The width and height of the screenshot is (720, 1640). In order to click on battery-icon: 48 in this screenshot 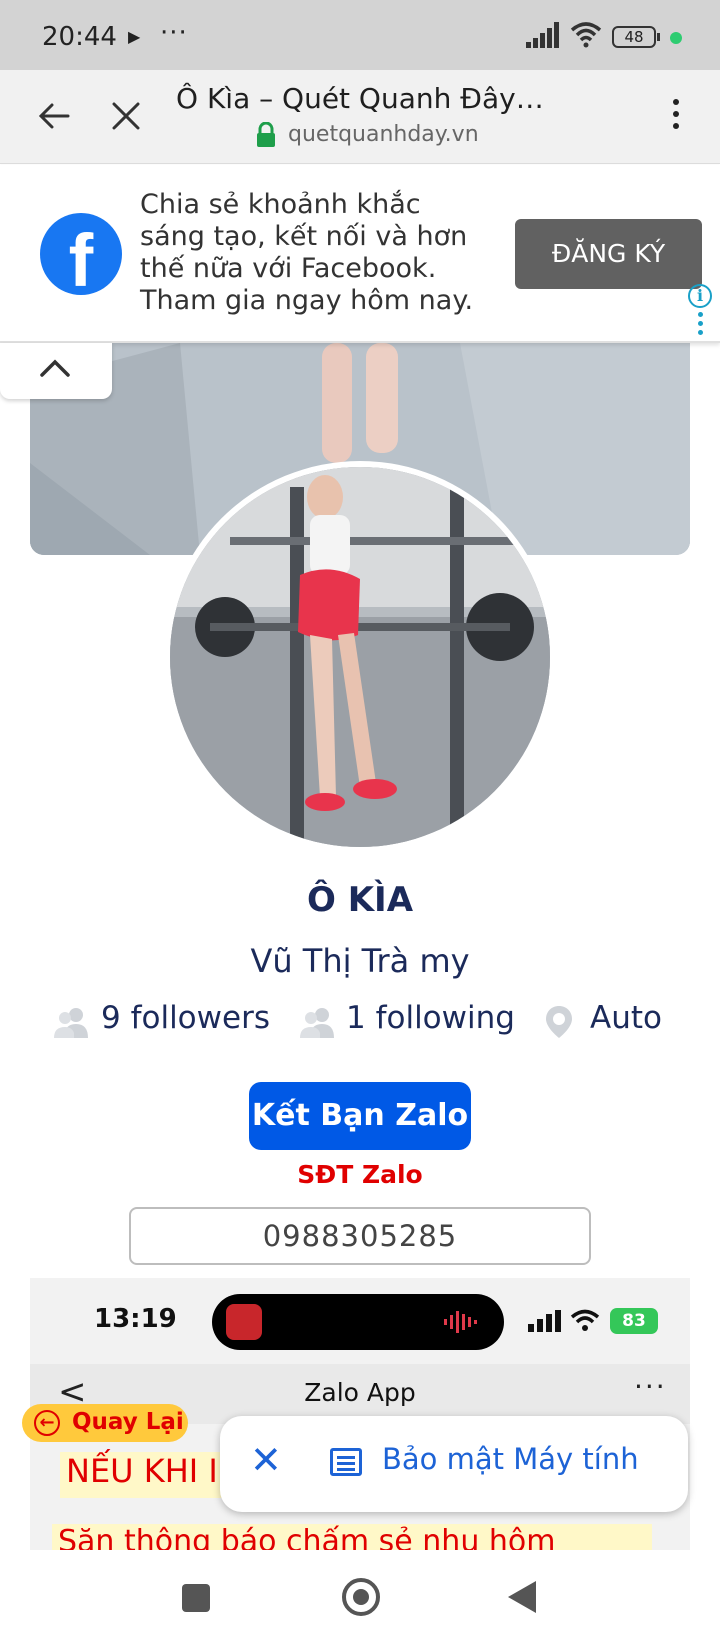, I will do `click(636, 37)`.